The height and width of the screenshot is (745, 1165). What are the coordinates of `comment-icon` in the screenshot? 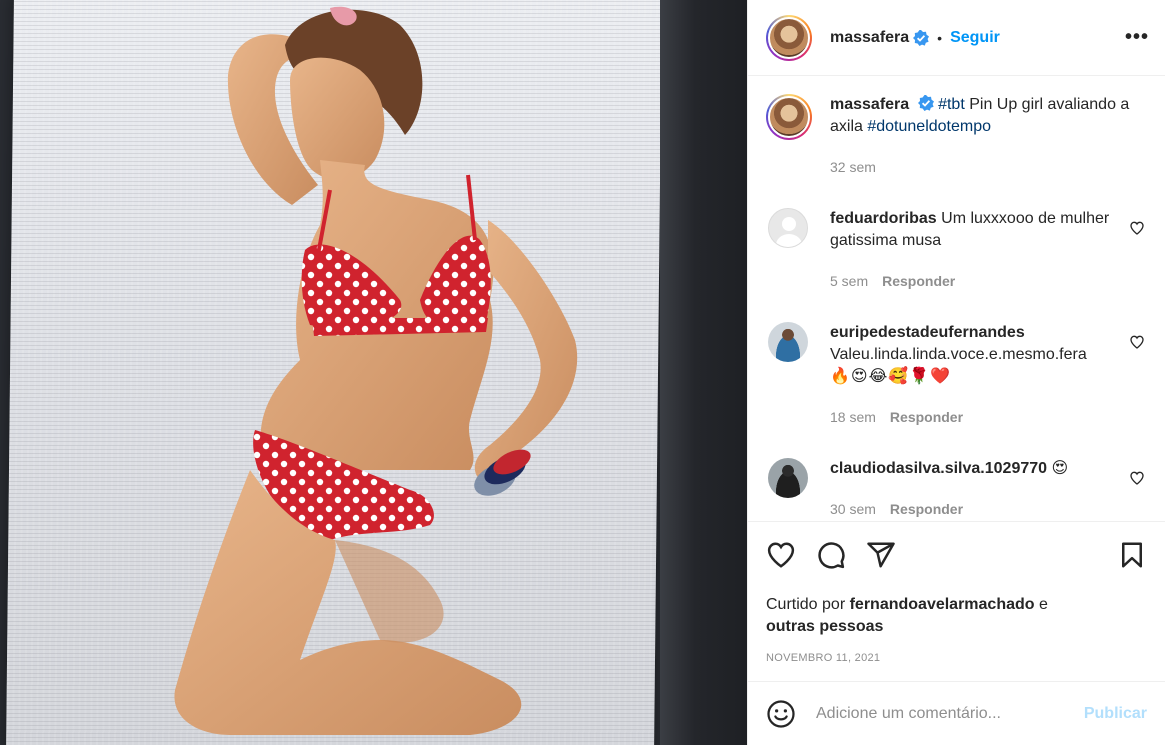 It's located at (831, 555).